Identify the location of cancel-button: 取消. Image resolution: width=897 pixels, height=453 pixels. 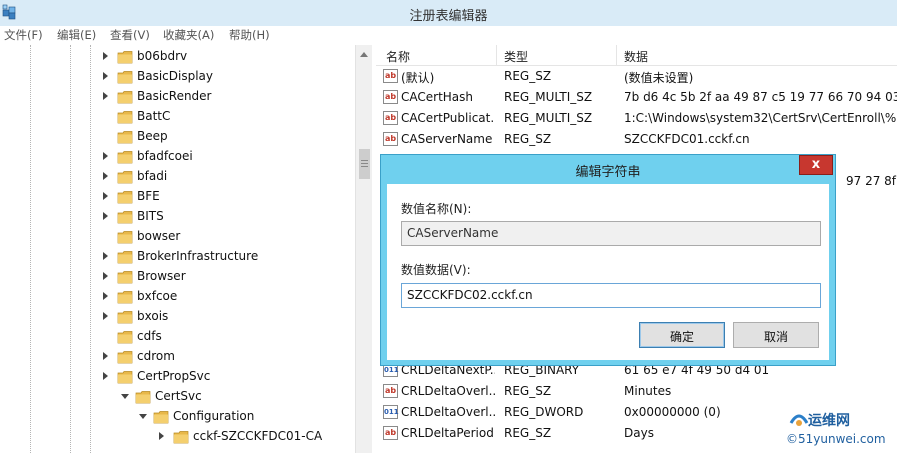
(776, 335).